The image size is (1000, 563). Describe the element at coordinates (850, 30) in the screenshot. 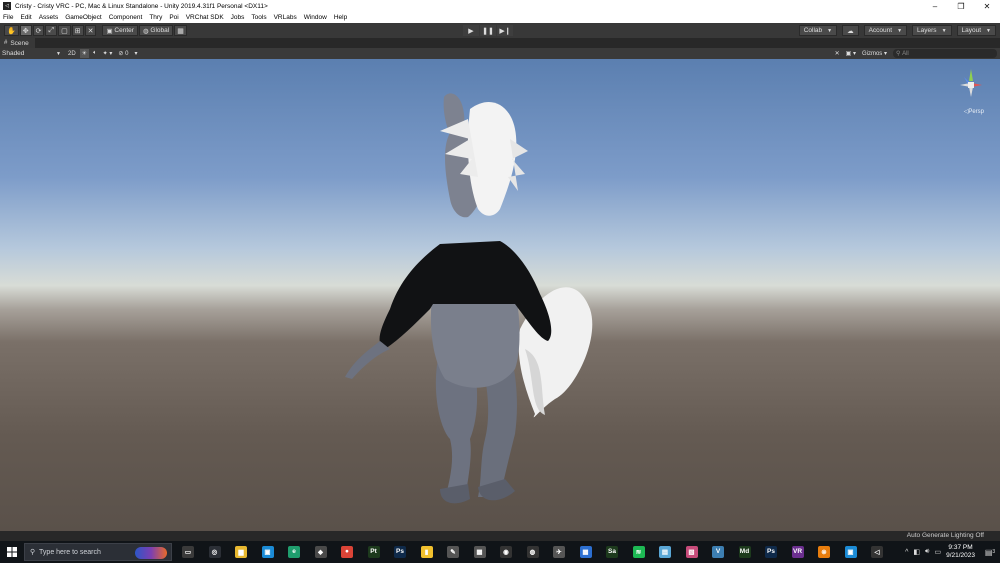

I see `cloud-button: ☁` at that location.